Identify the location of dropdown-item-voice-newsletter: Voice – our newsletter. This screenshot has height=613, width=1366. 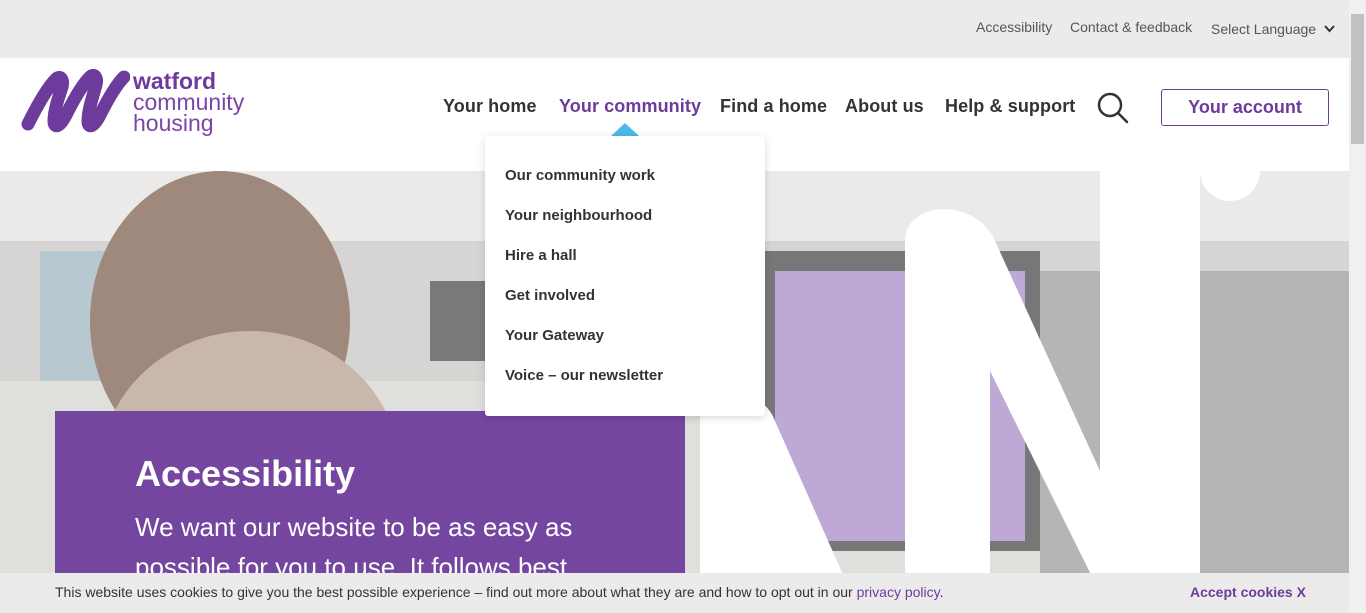
(584, 375).